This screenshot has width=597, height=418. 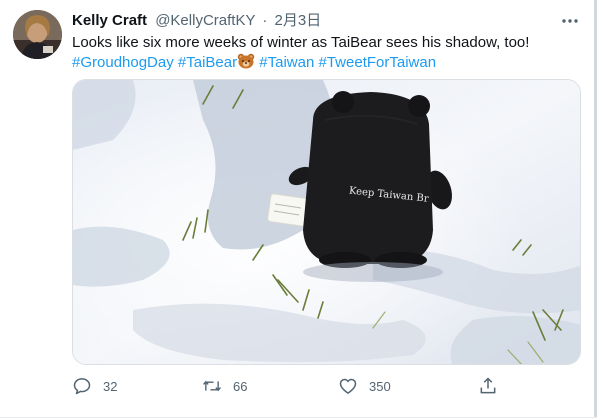 I want to click on tweet-header: Kelly Craft @KellyCraftKY · 2月3日, so click(x=324, y=21).